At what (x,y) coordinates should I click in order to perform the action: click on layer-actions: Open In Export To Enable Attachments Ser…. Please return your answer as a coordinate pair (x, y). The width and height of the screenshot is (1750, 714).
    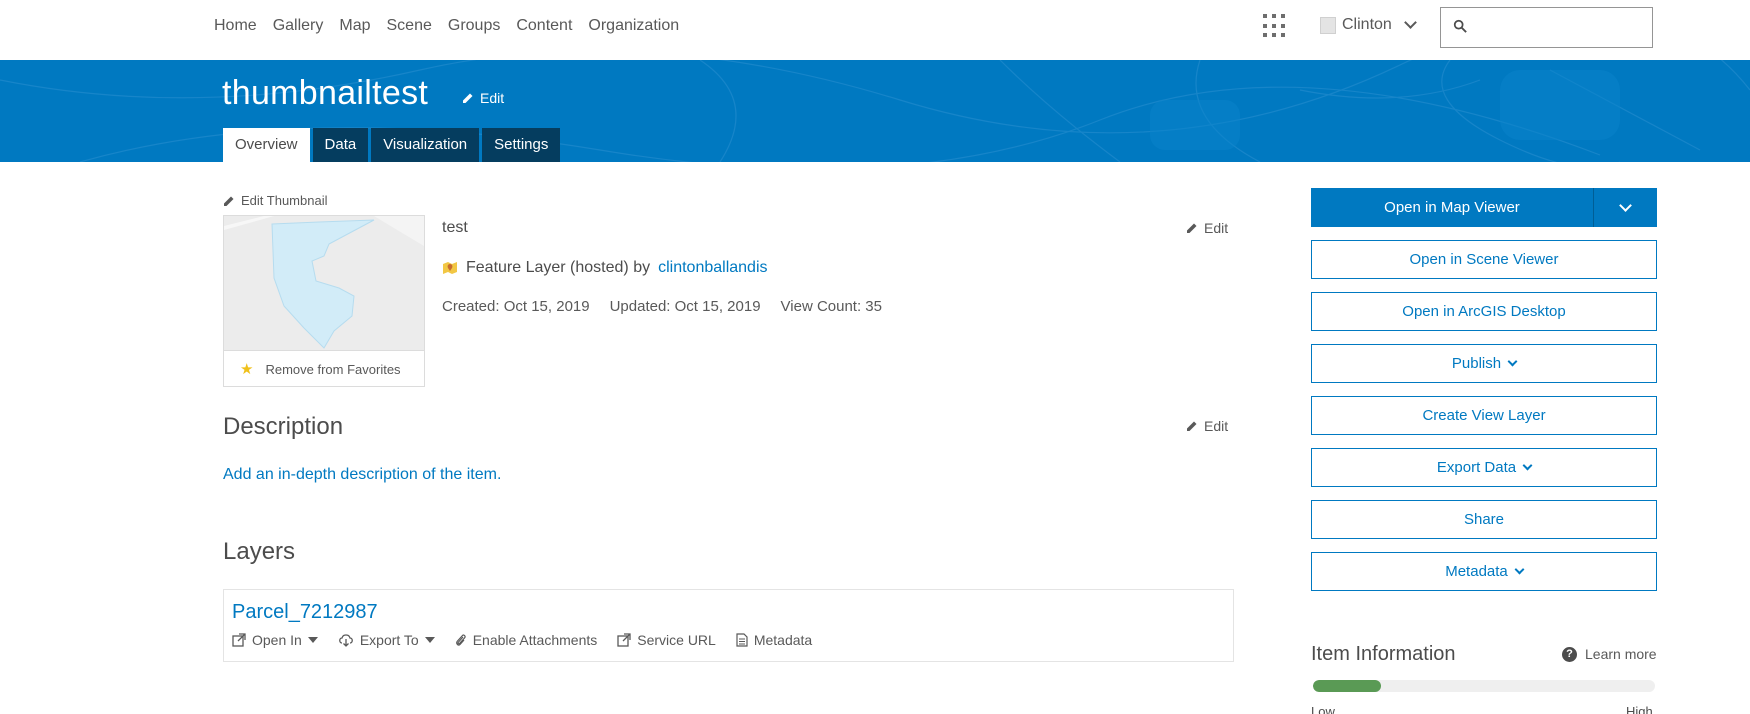
    Looking at the image, I should click on (522, 640).